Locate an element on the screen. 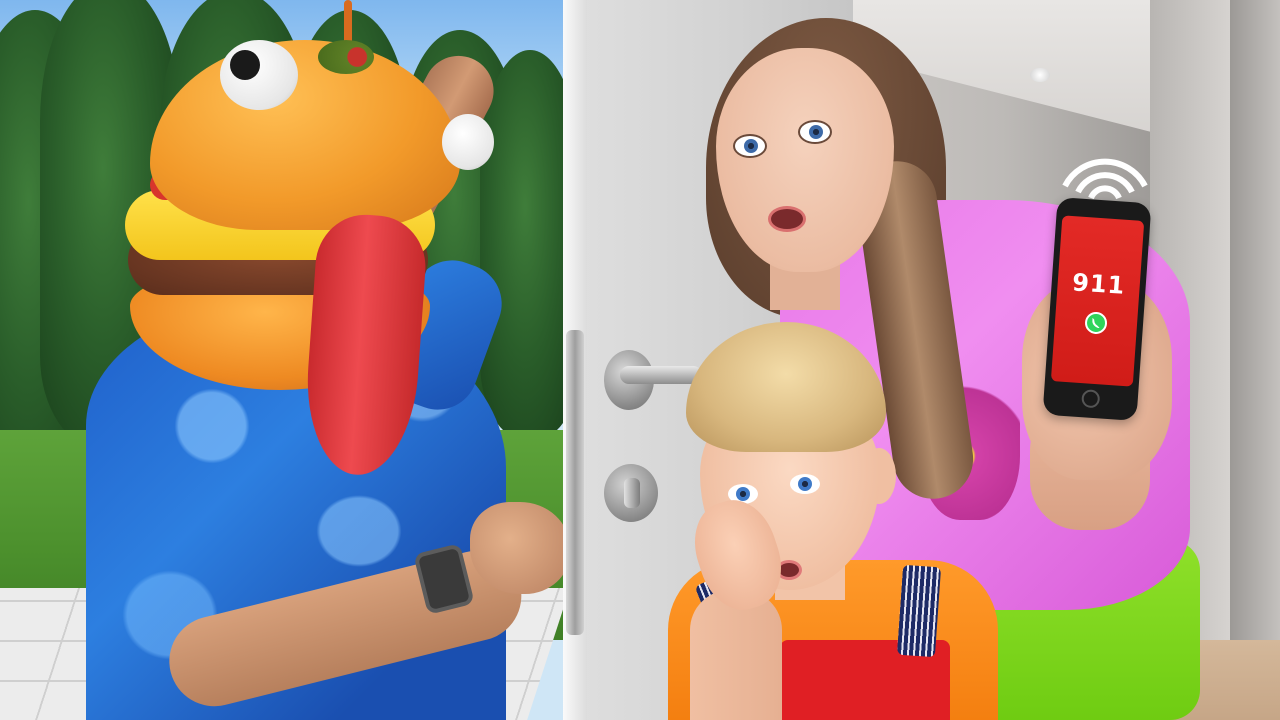 The height and width of the screenshot is (720, 1280). phone-screen: 911 is located at coordinates (1097, 301).